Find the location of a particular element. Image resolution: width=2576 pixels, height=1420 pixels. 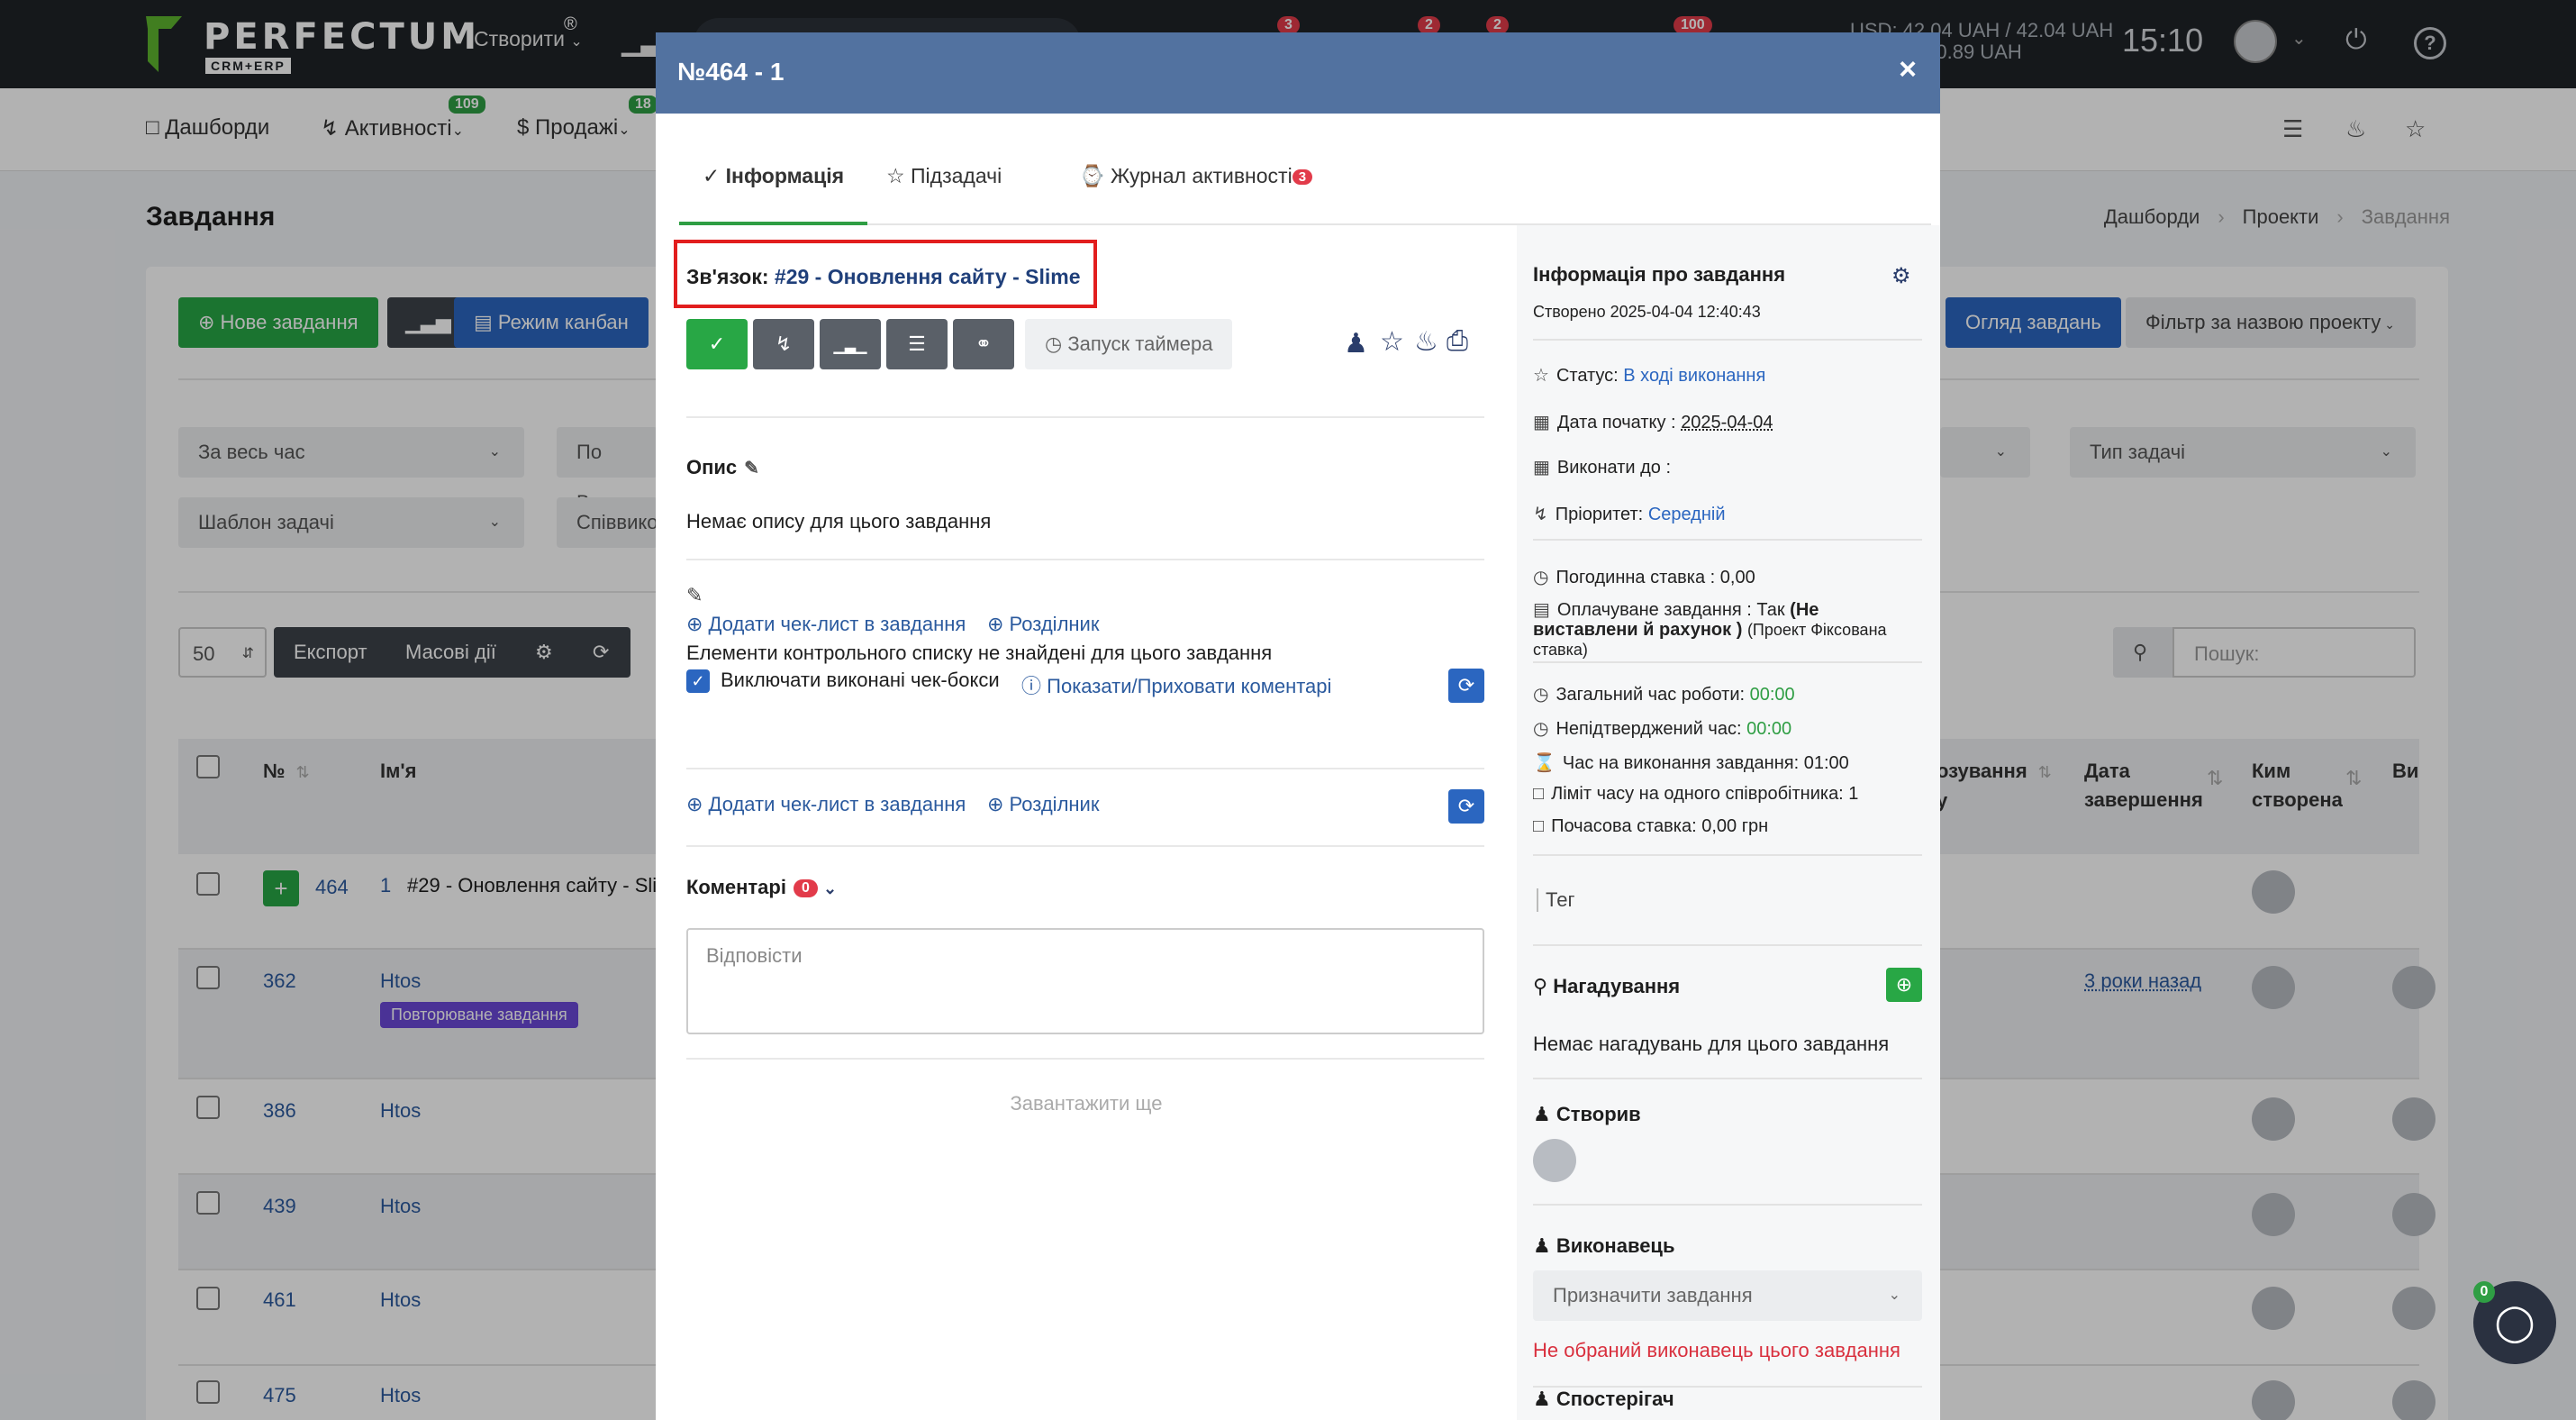

card-icon: ▤ is located at coordinates (1541, 610).